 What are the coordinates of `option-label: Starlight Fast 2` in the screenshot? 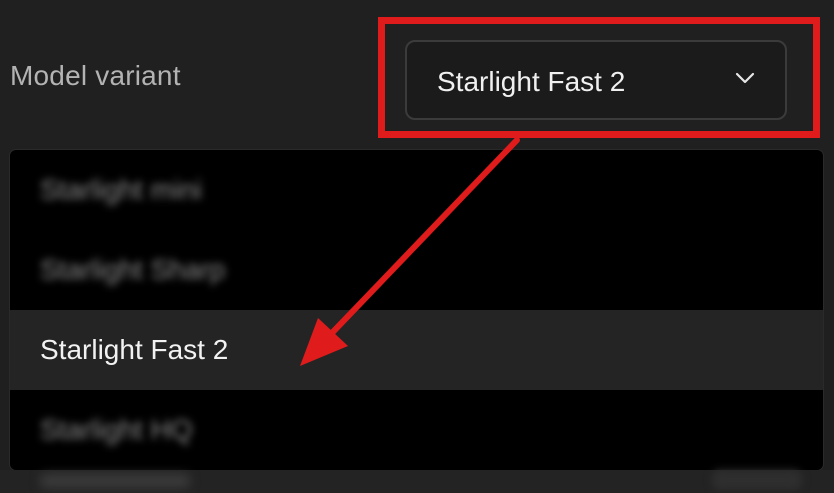 It's located at (134, 349).